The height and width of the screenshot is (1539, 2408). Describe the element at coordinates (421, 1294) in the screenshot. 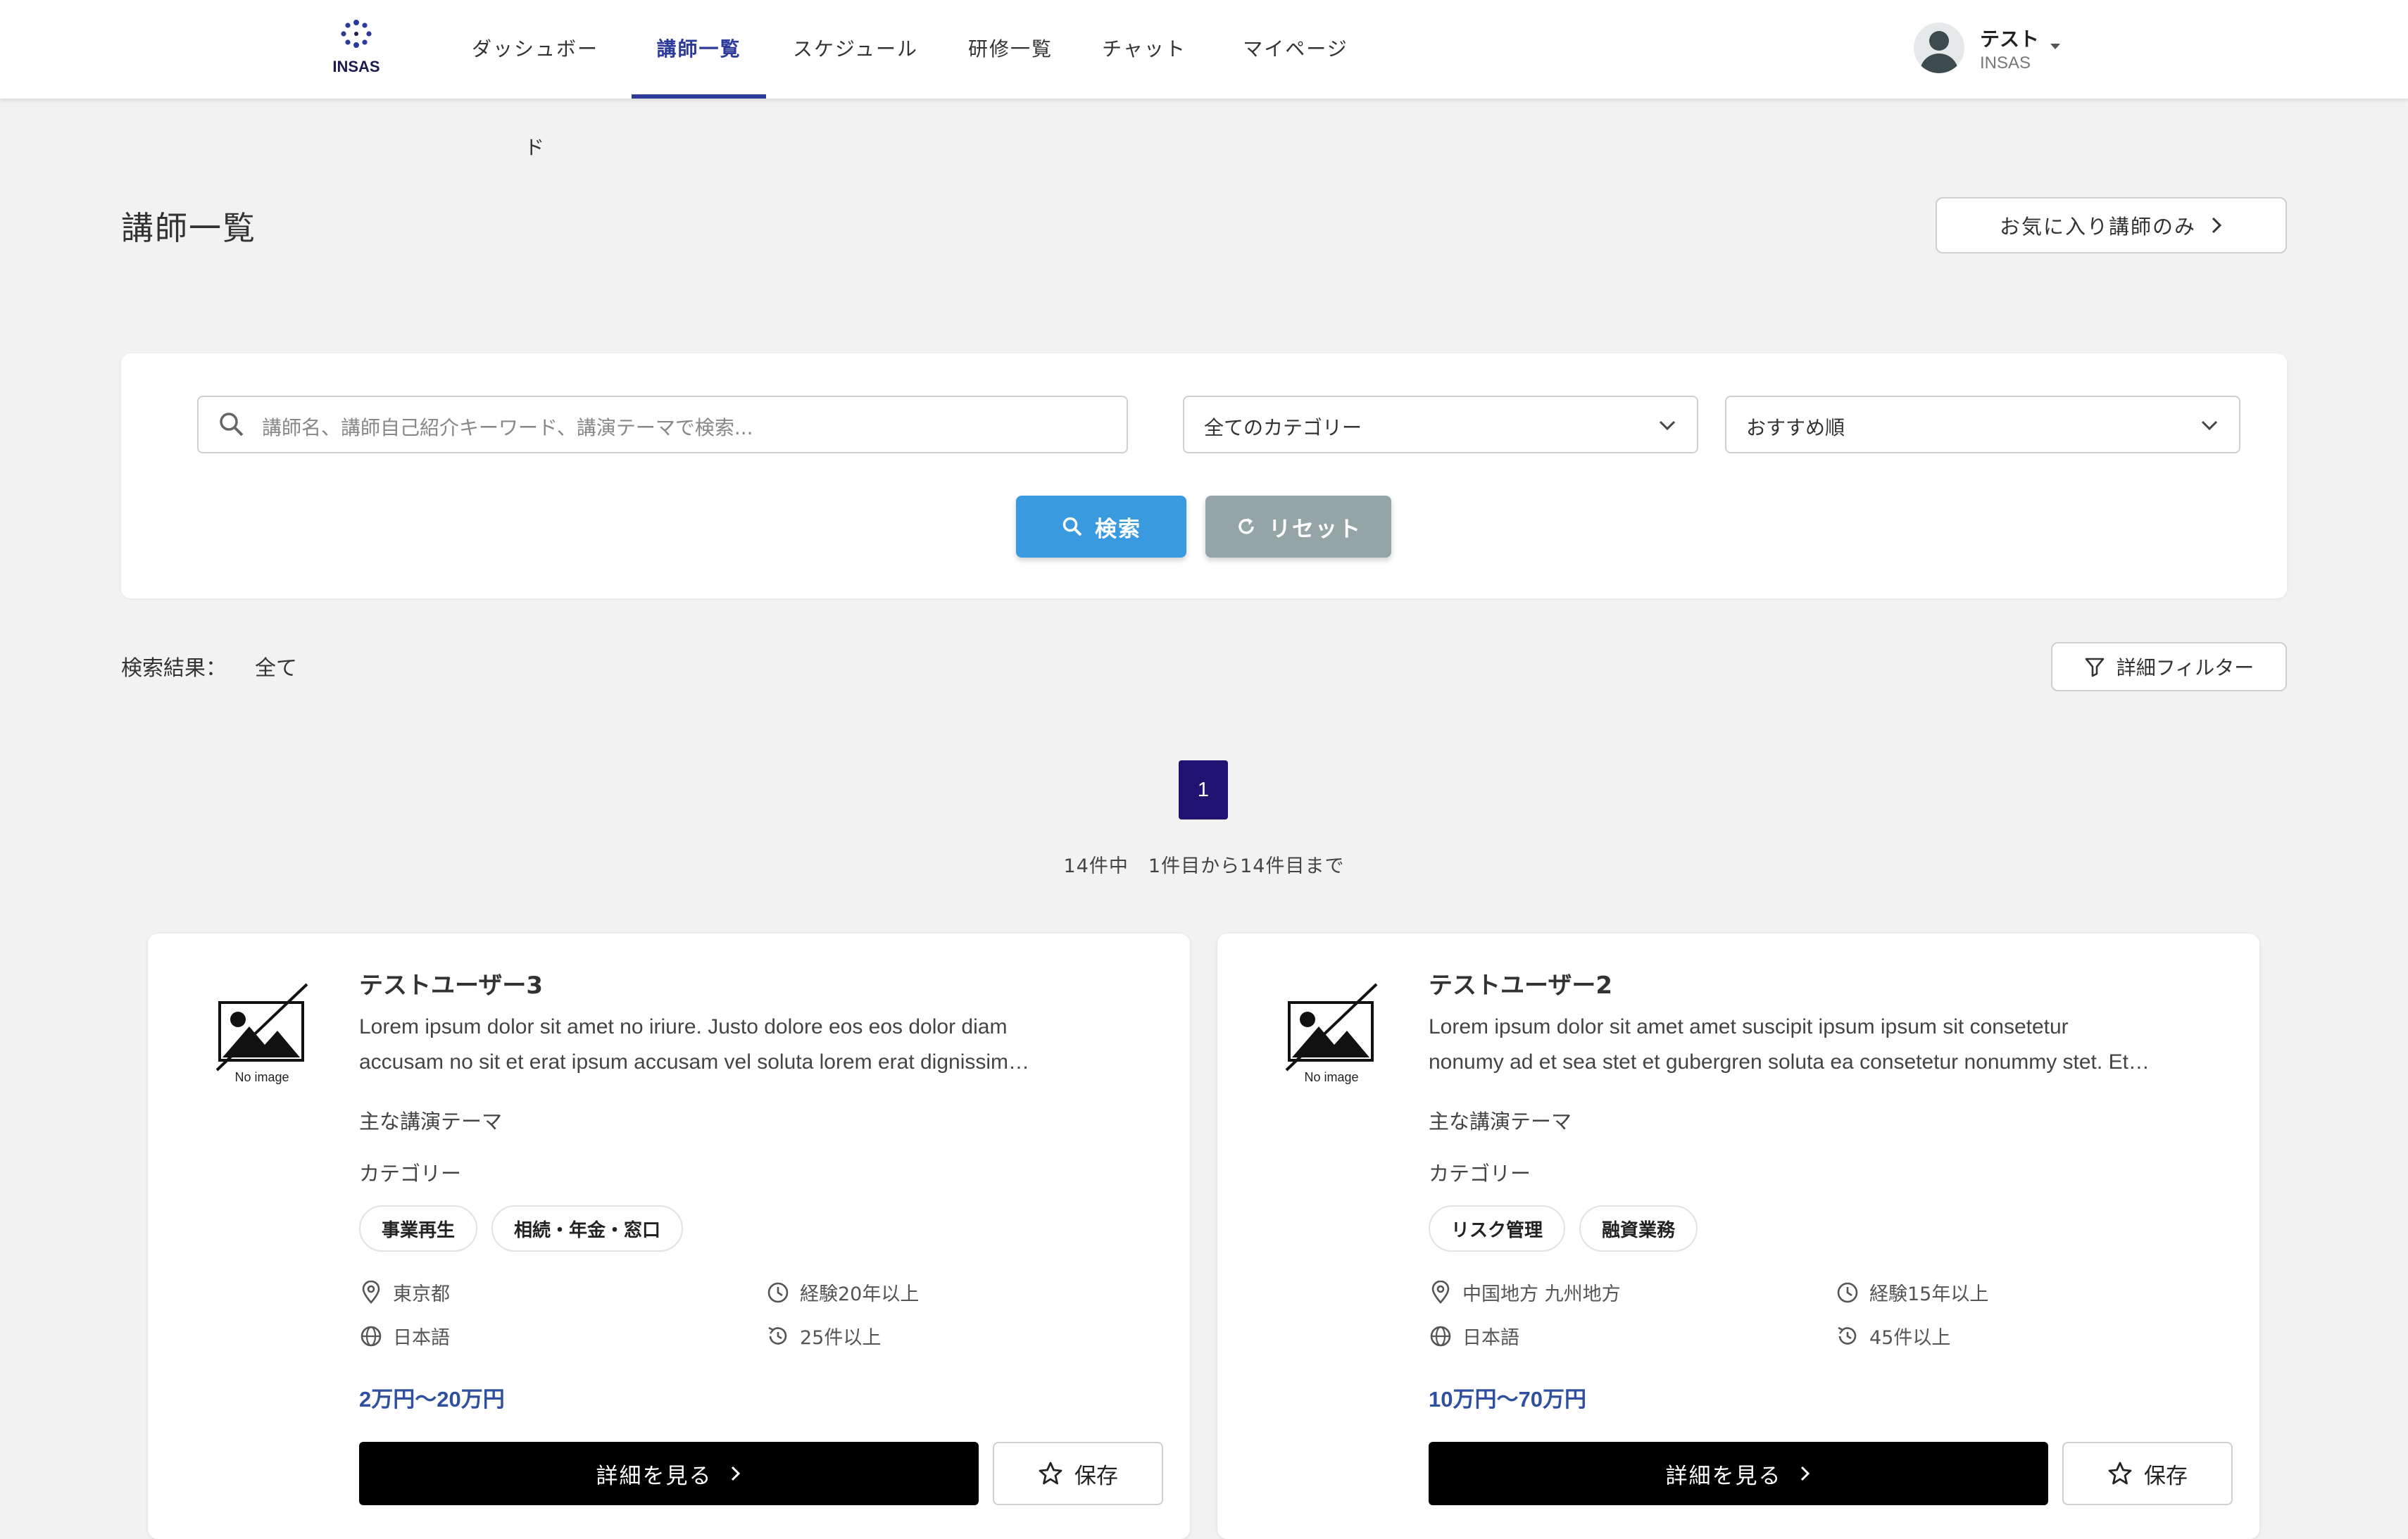

I see `location-text: 東京都` at that location.